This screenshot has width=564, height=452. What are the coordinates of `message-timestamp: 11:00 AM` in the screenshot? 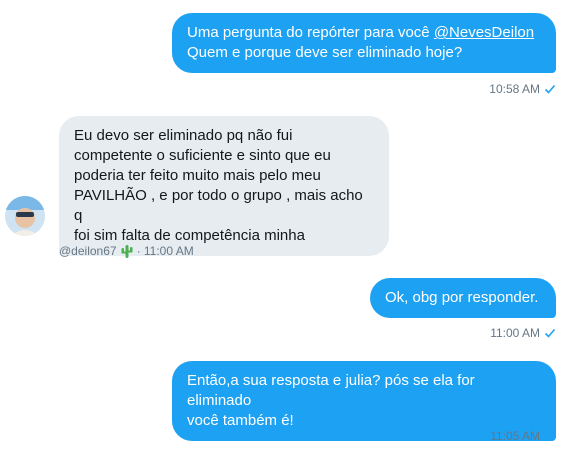 It's located at (515, 333).